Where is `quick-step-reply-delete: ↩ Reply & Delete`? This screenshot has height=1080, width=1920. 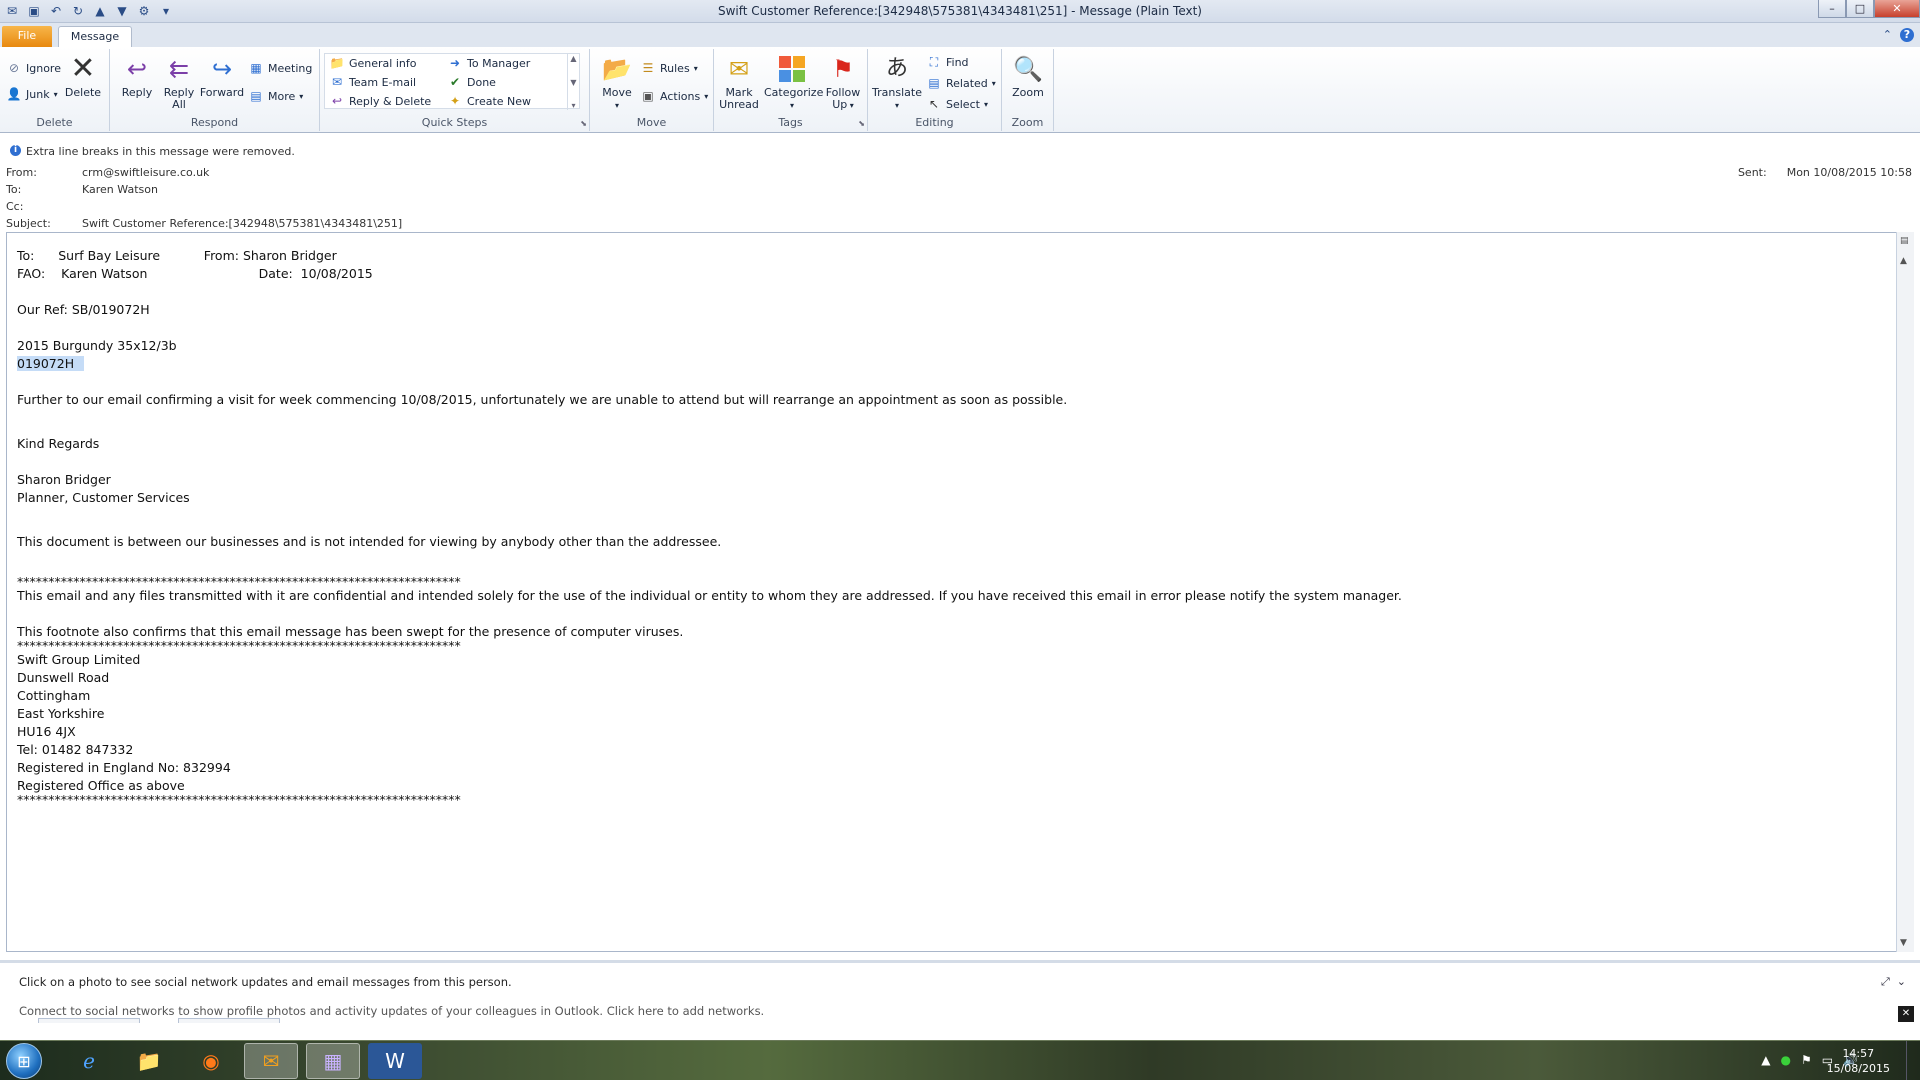
quick-step-reply-delete: ↩ Reply & Delete is located at coordinates (380, 101).